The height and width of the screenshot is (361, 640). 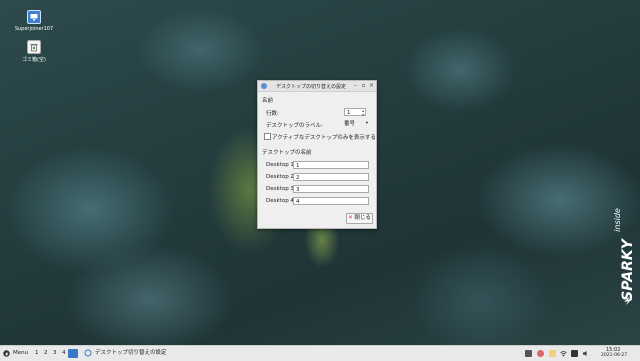 I want to click on desktop-names-heading: デスクトップの名前, so click(x=287, y=153).